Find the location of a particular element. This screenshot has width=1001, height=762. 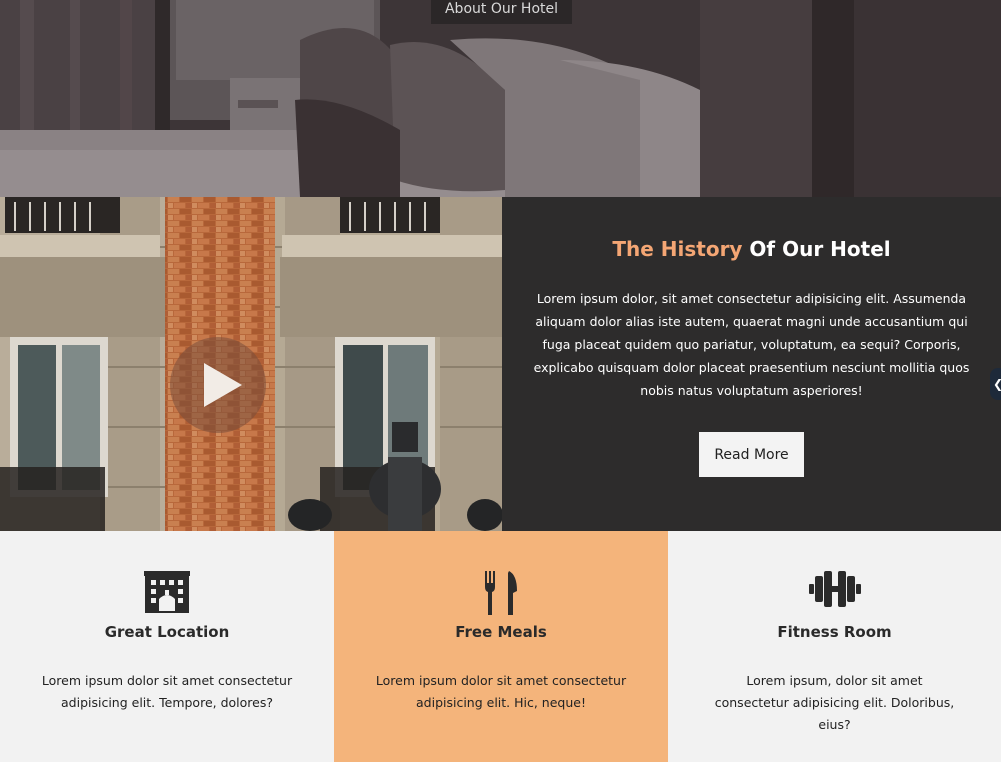

hotel-building-icon is located at coordinates (167, 592).